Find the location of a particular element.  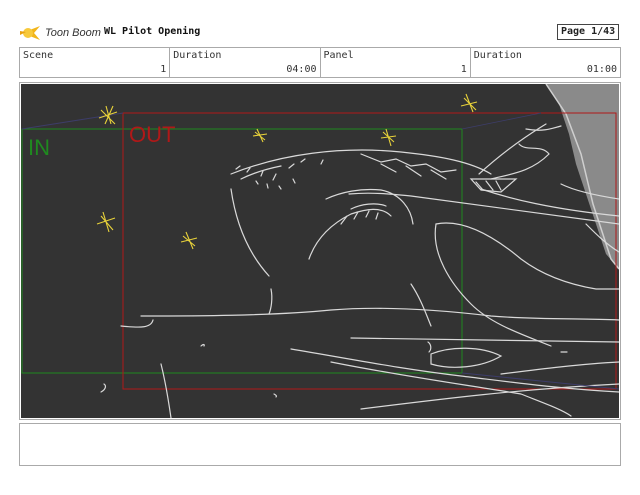

panel-duration-value: 01:00 is located at coordinates (601, 69).